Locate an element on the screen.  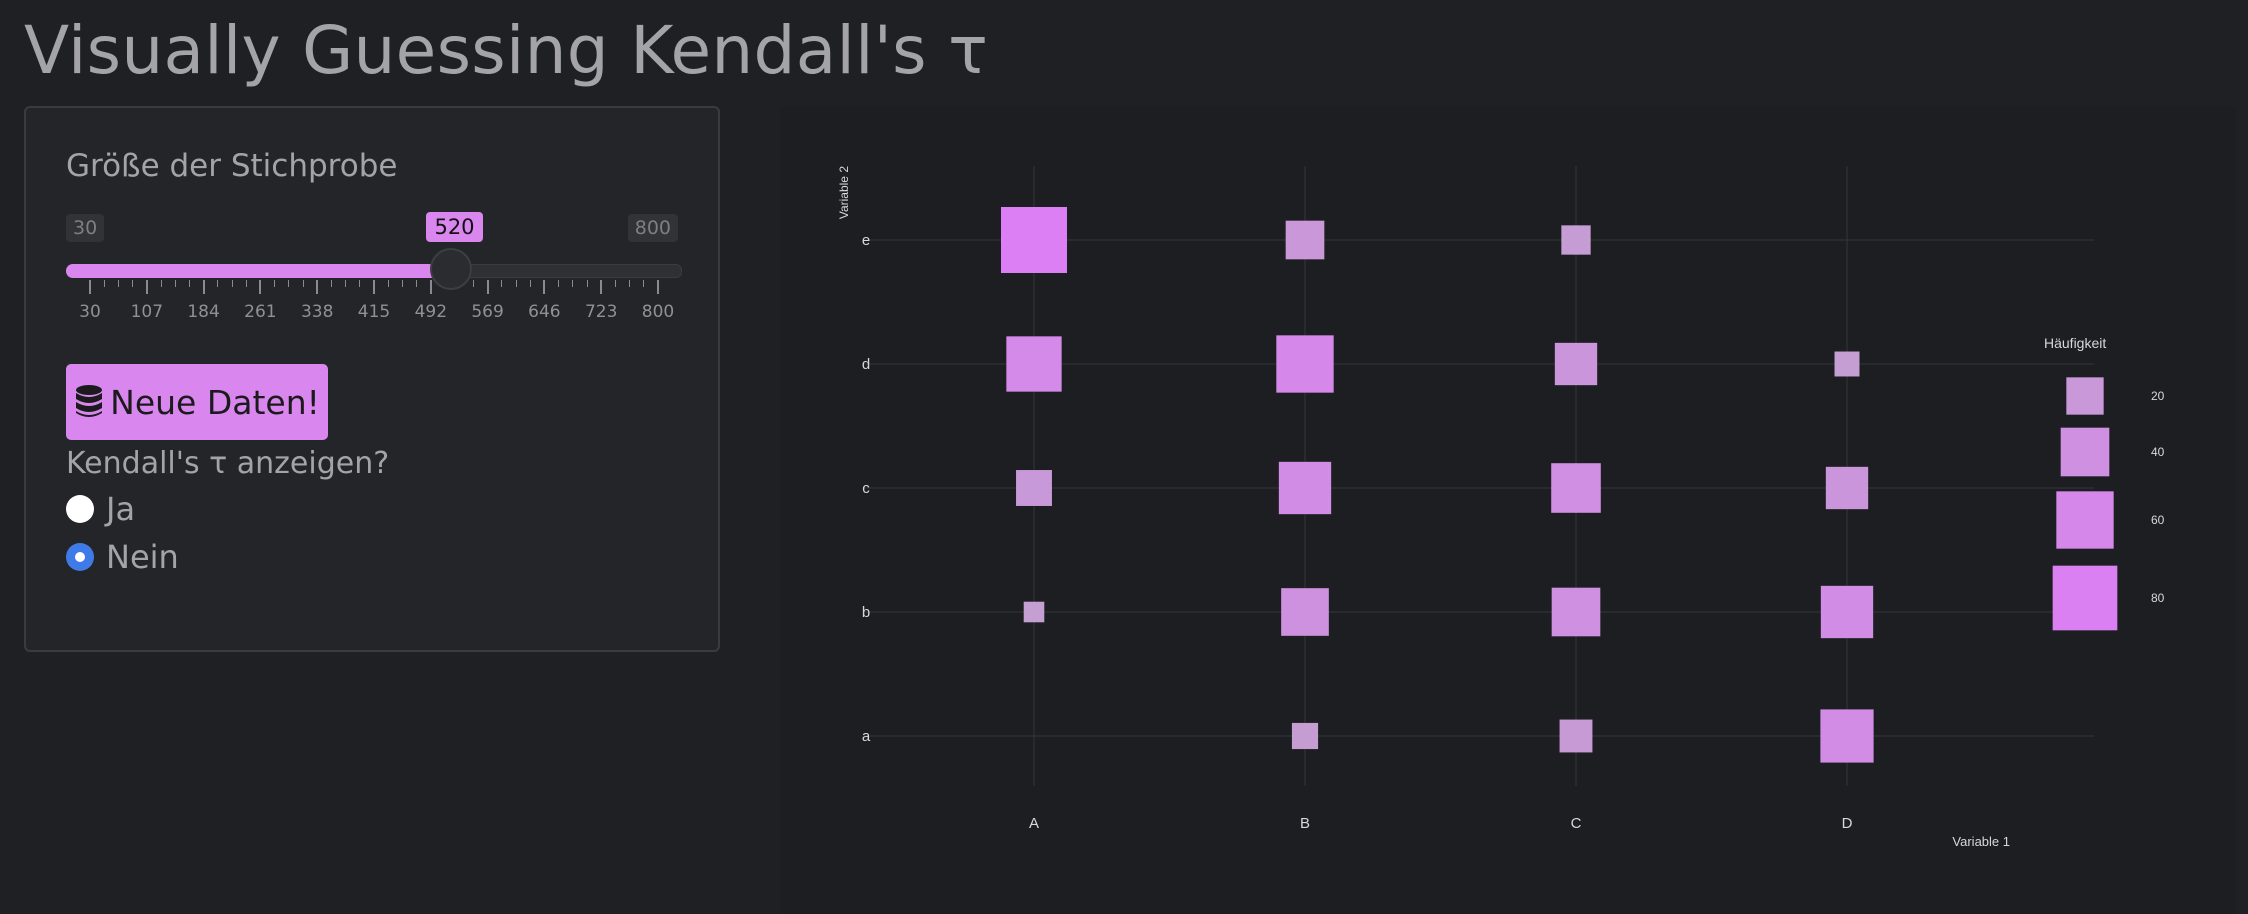
point-B-c is located at coordinates (1305, 488).